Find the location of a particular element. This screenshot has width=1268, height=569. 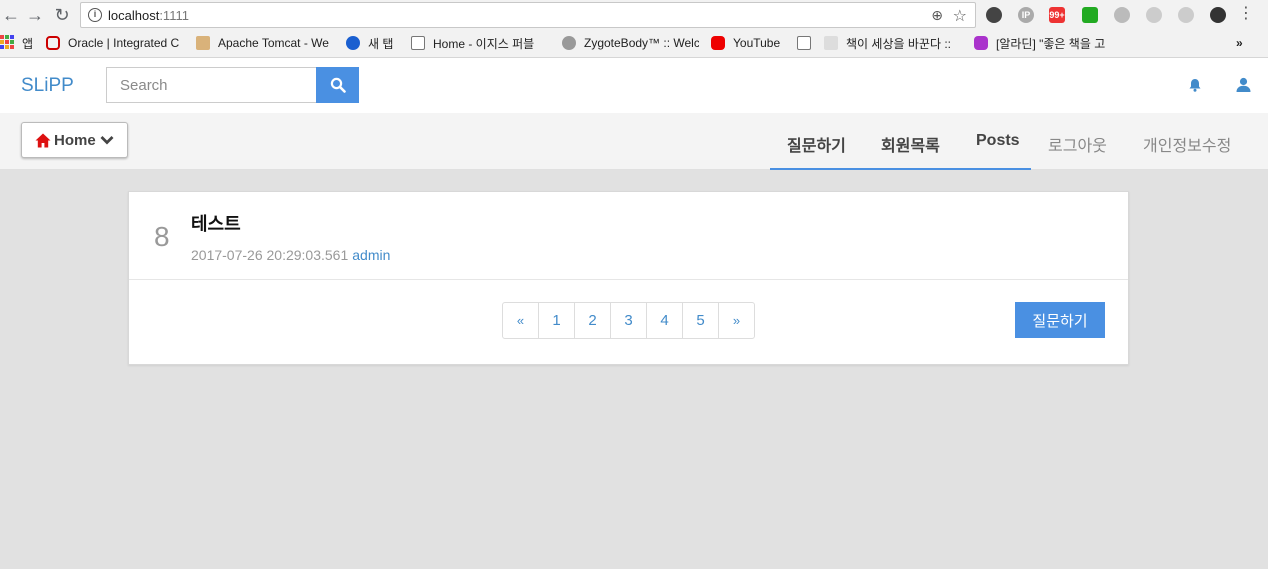

bookmark-youtube: YouTube is located at coordinates (745, 43).